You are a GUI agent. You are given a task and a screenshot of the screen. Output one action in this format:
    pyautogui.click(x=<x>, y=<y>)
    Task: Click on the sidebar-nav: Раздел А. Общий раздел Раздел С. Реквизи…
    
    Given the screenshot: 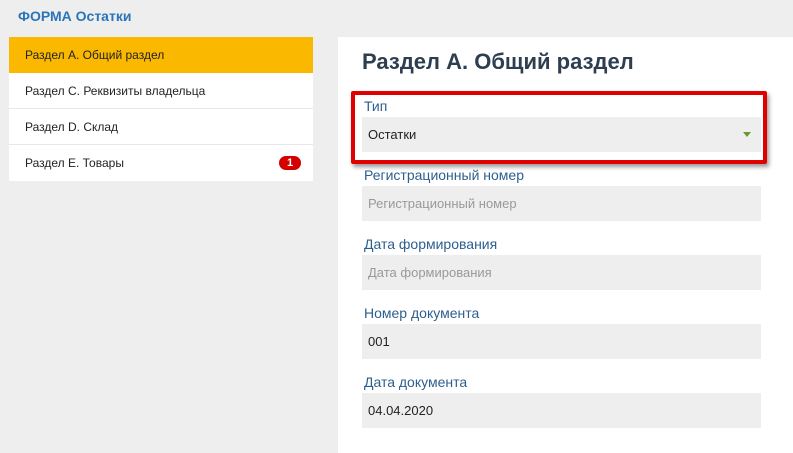 What is the action you would take?
    pyautogui.click(x=161, y=109)
    